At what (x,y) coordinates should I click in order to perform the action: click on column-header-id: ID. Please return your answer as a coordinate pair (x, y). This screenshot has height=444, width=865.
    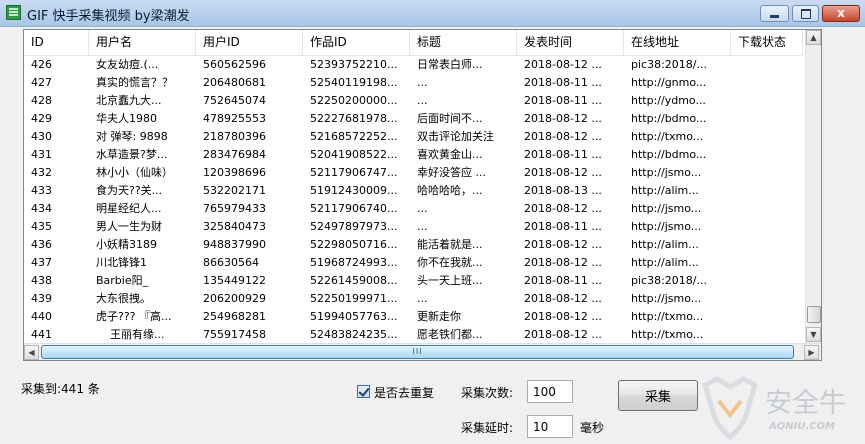
    Looking at the image, I should click on (56, 42).